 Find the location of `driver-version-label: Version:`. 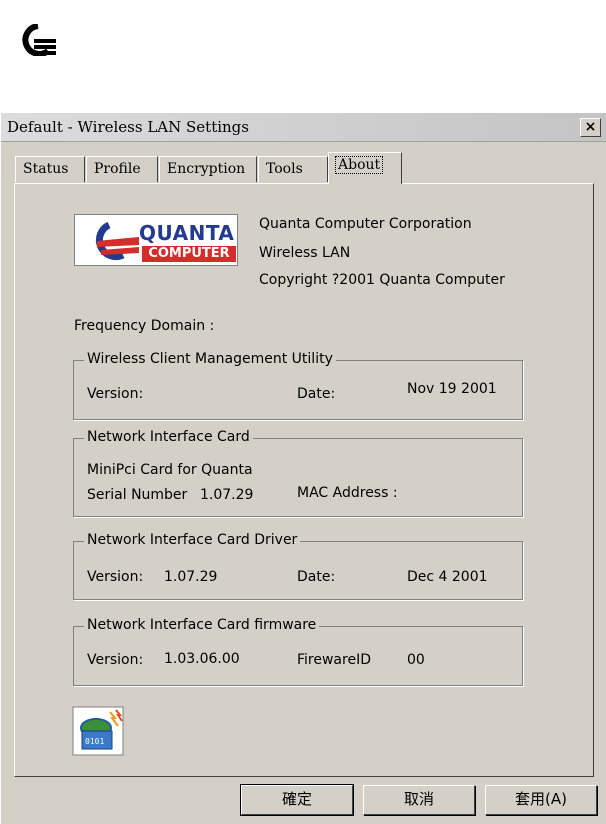

driver-version-label: Version: is located at coordinates (115, 577).